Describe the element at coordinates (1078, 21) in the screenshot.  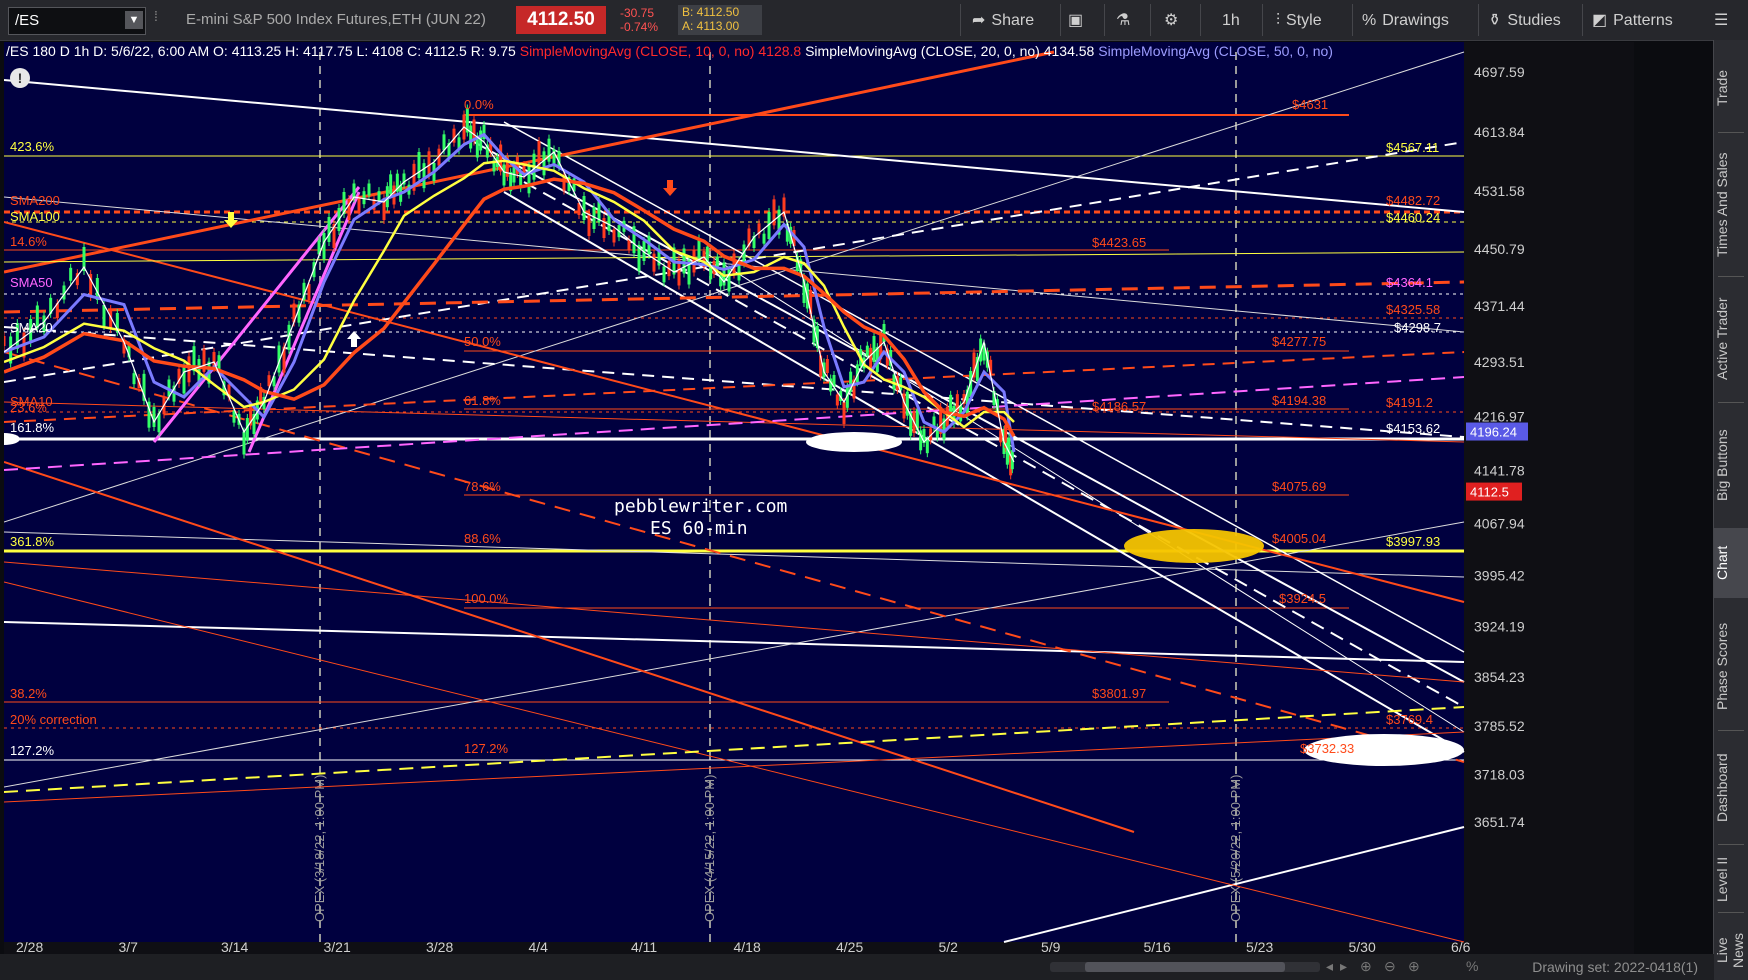
I see `camera-button: ▣` at that location.